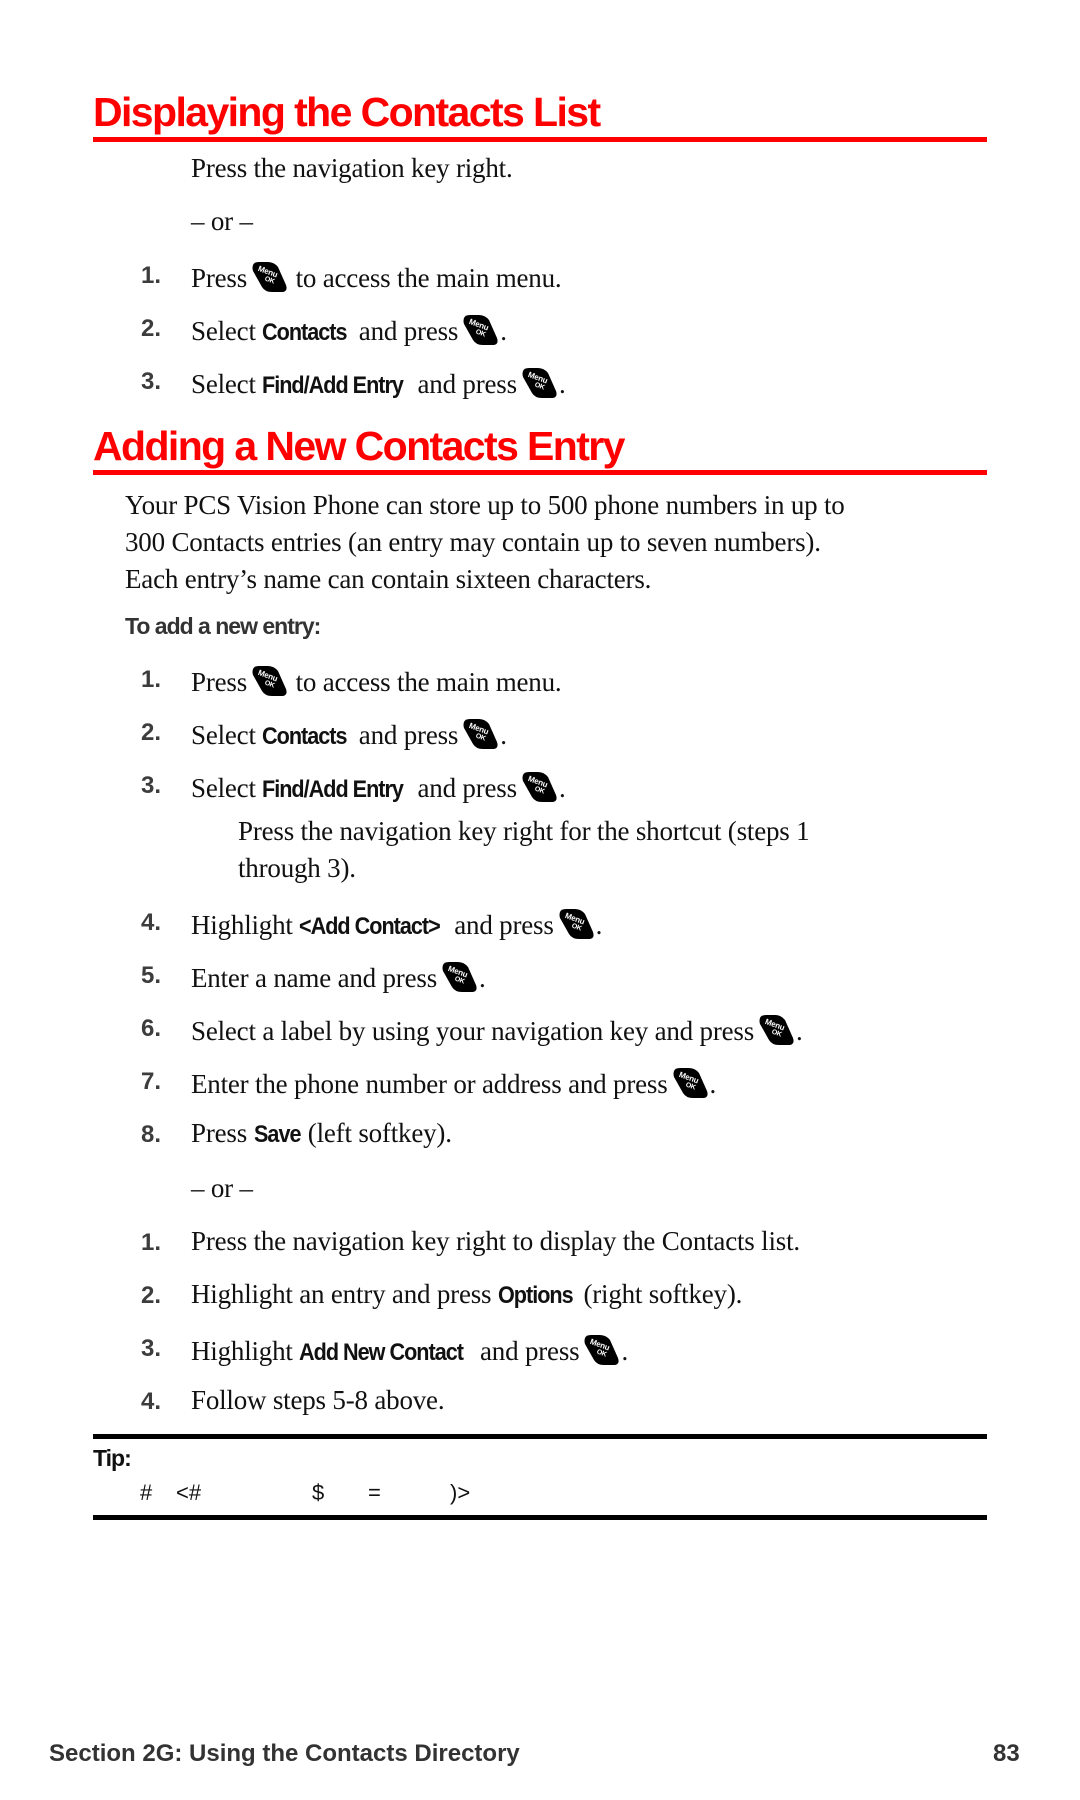  What do you see at coordinates (223, 626) in the screenshot?
I see `subheading: To add a new entry:` at bounding box center [223, 626].